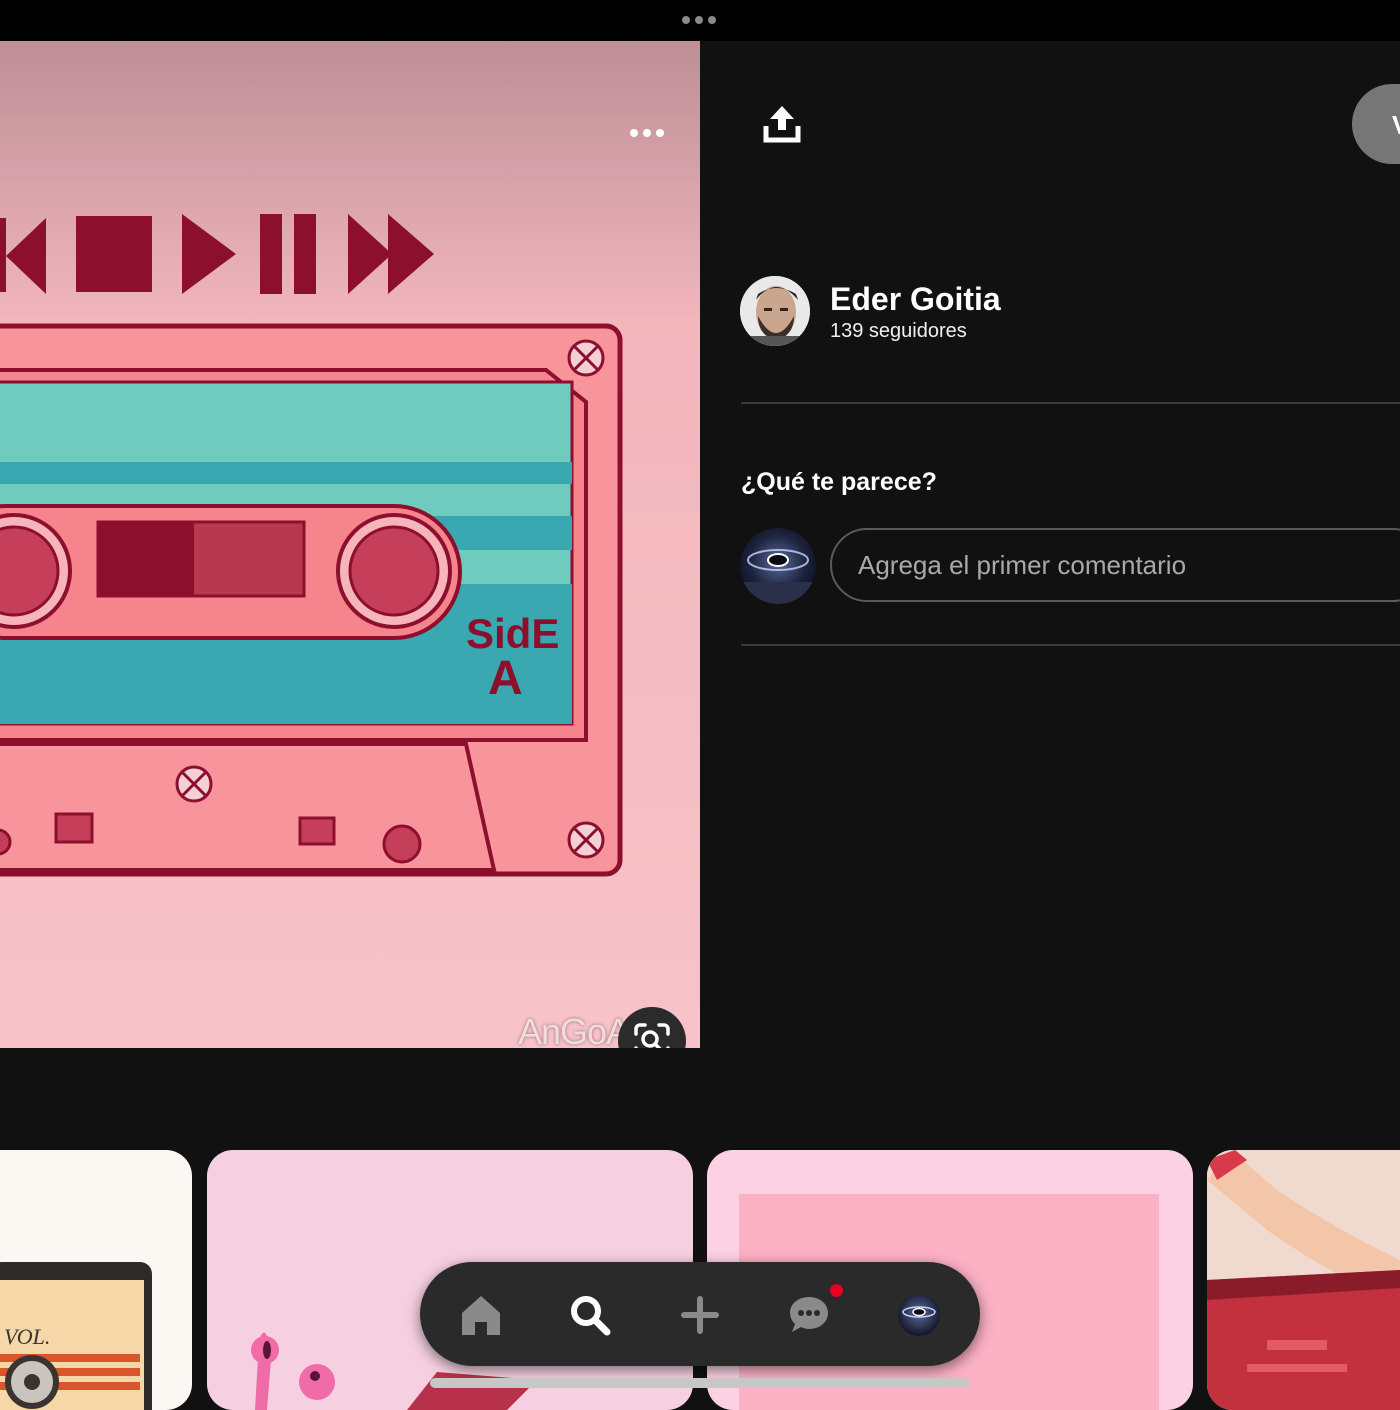 Image resolution: width=1400 pixels, height=1410 pixels. Describe the element at coordinates (647, 133) in the screenshot. I see `more-options-icon` at that location.